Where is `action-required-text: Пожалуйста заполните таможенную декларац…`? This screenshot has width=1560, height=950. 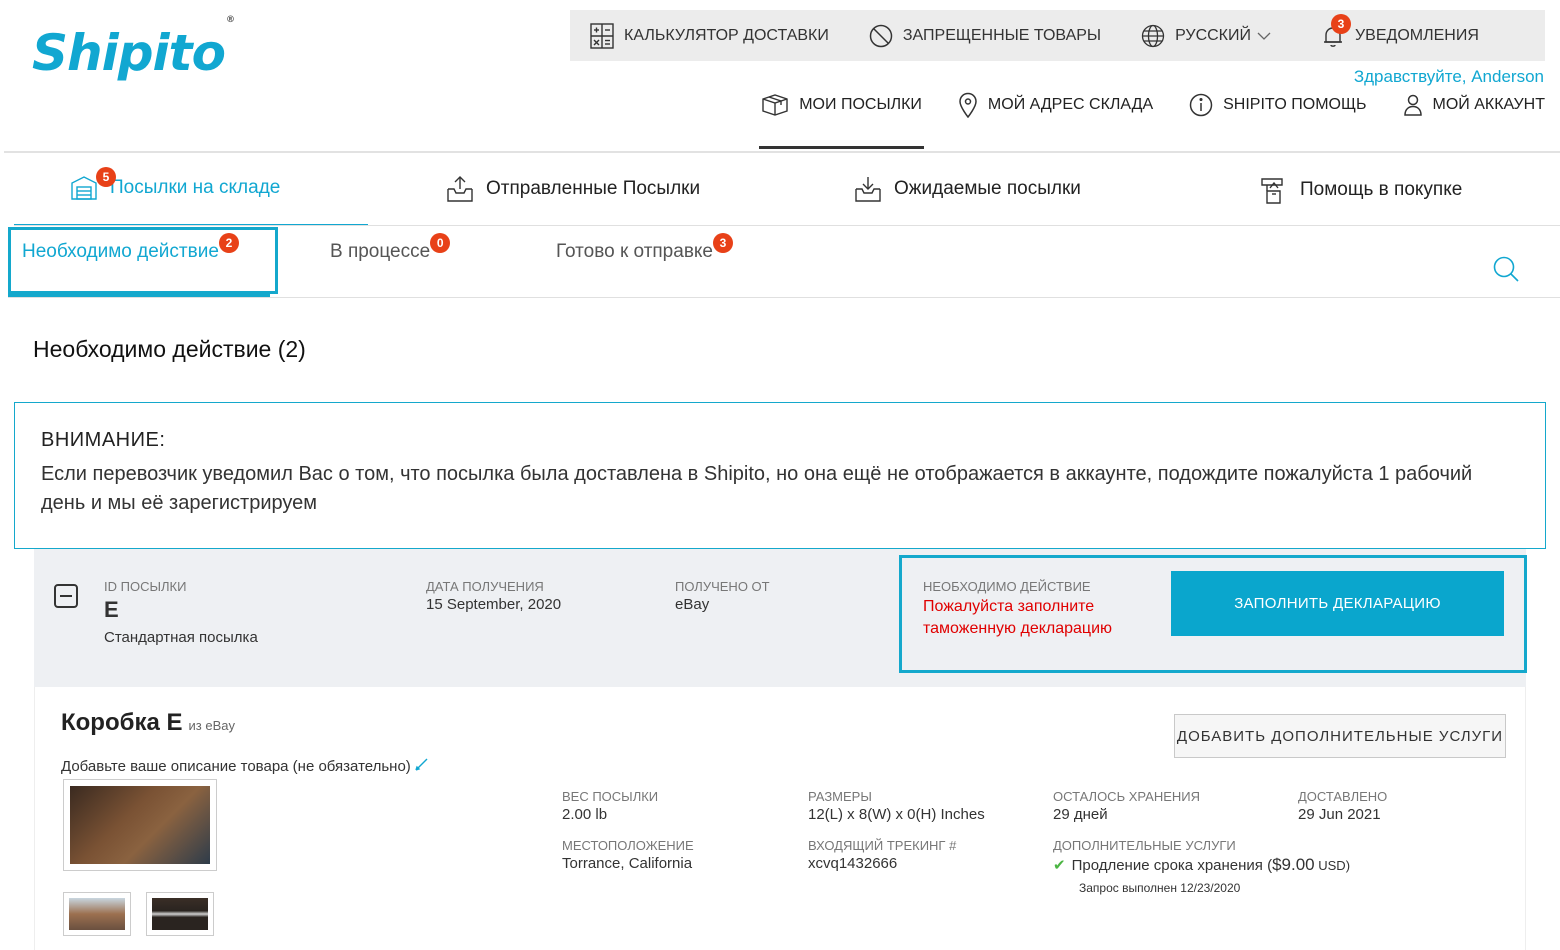
action-required-text: Пожалуйста заполните таможенную декларац… is located at coordinates (1018, 617).